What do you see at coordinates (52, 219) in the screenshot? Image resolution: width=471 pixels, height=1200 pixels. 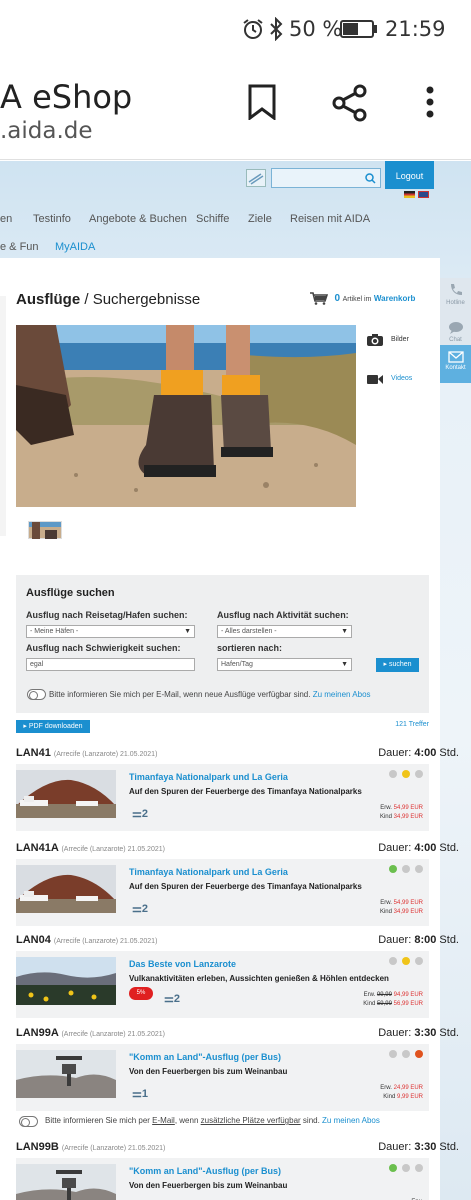 I see `nav-item-testinfo: Testinfo` at bounding box center [52, 219].